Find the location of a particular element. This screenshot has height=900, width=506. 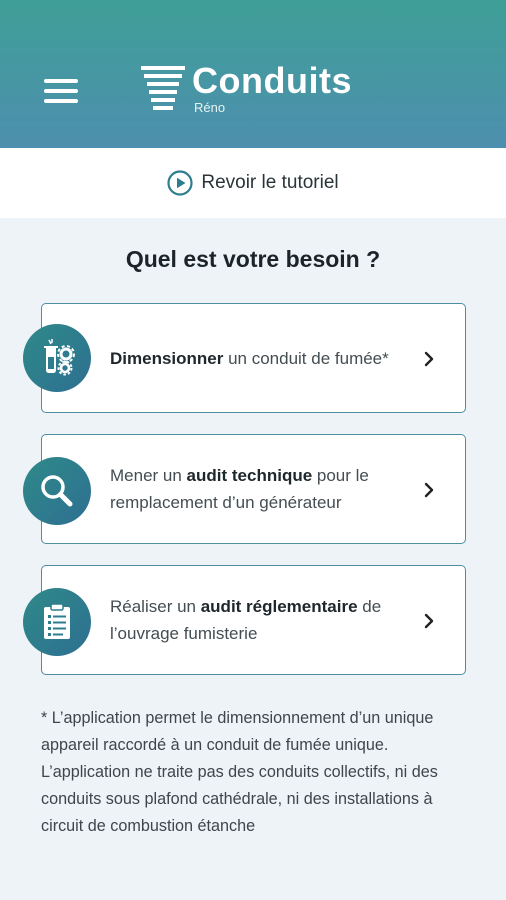

tutorial-link: Revoir le tutoriel is located at coordinates (253, 183).